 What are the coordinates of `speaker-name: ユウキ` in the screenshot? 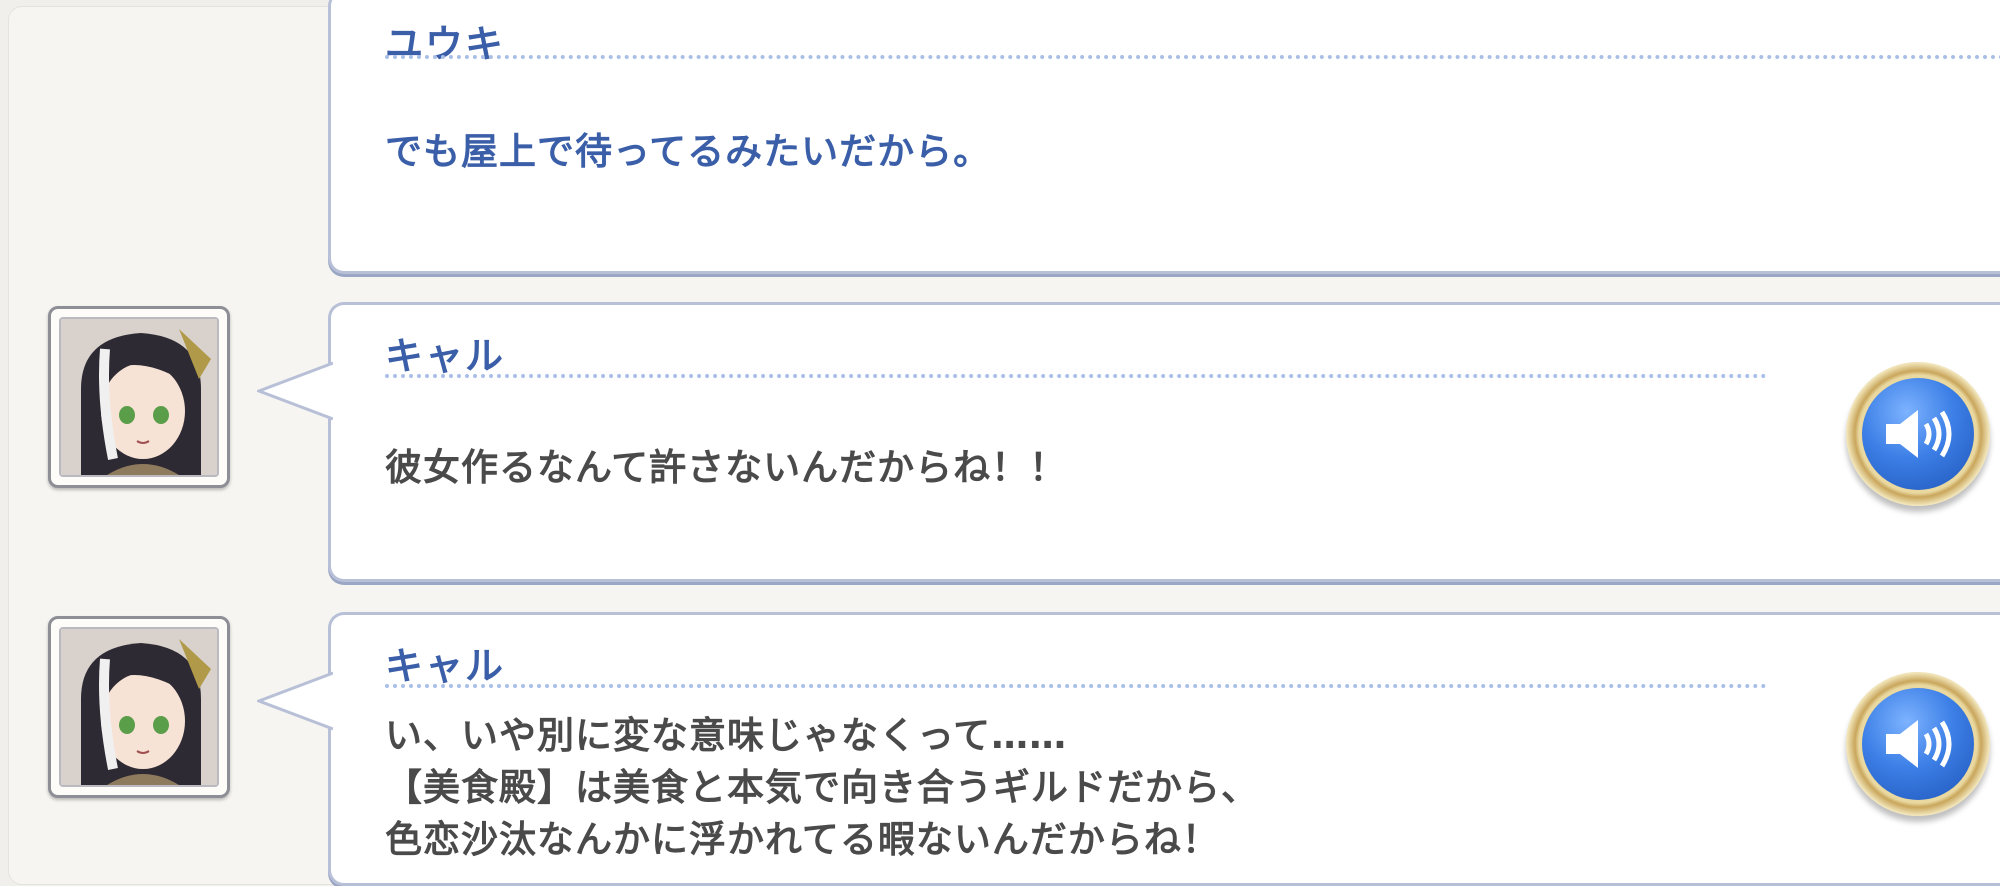 It's located at (445, 44).